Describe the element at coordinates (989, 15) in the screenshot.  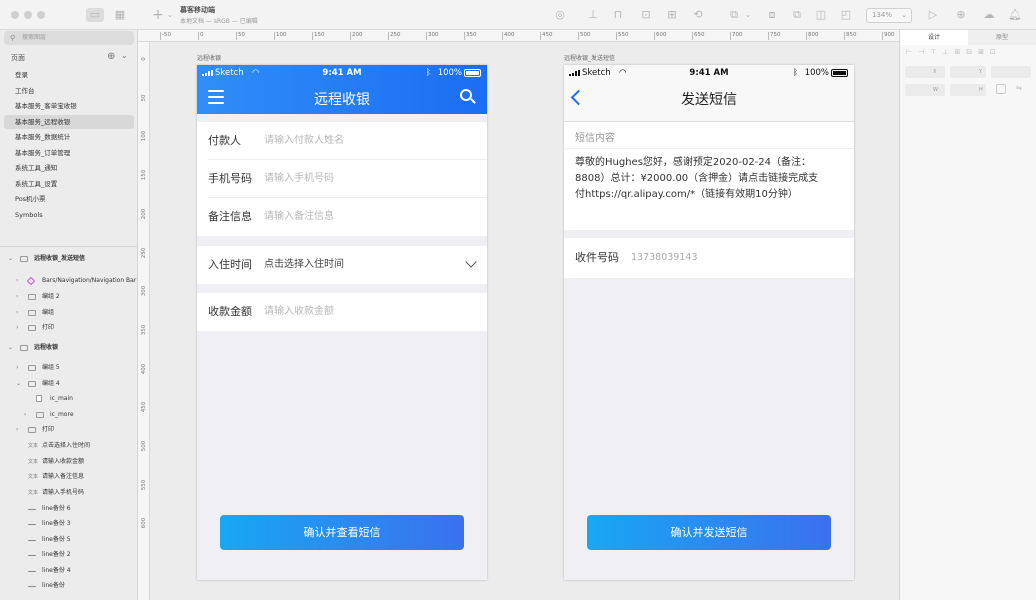
I see `cloud-icon: ☁` at that location.